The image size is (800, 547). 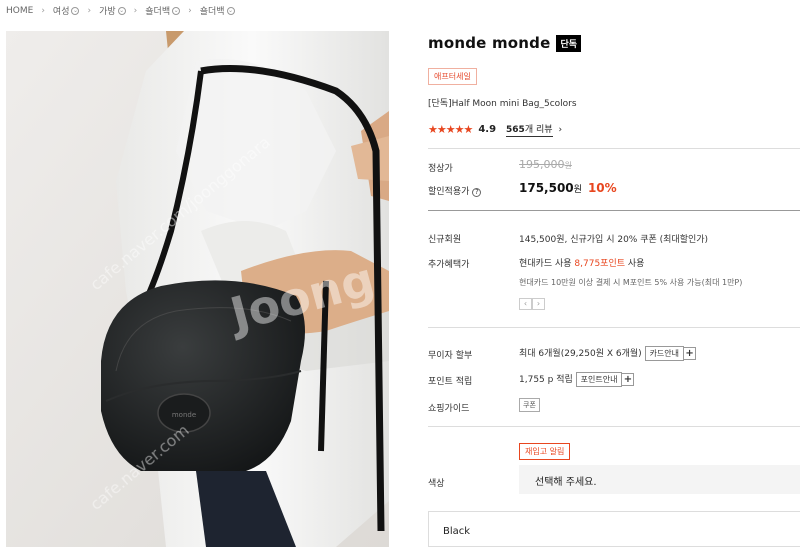 I want to click on points-info-button: 포인트안내, so click(x=599, y=379).